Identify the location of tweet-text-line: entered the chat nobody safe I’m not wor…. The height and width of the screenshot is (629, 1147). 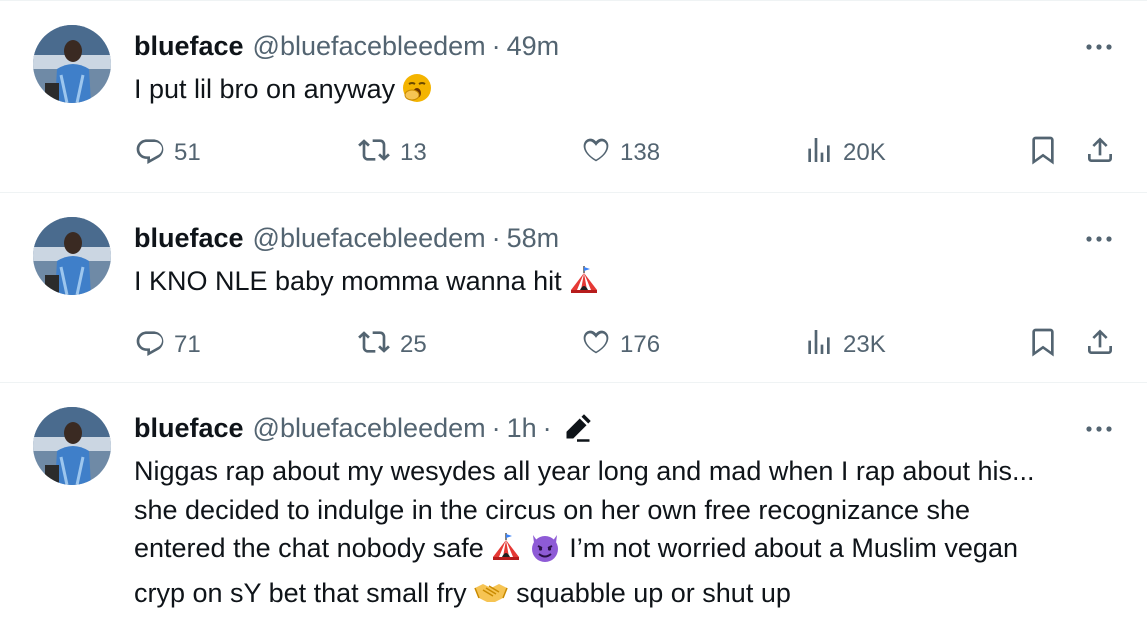
(624, 551).